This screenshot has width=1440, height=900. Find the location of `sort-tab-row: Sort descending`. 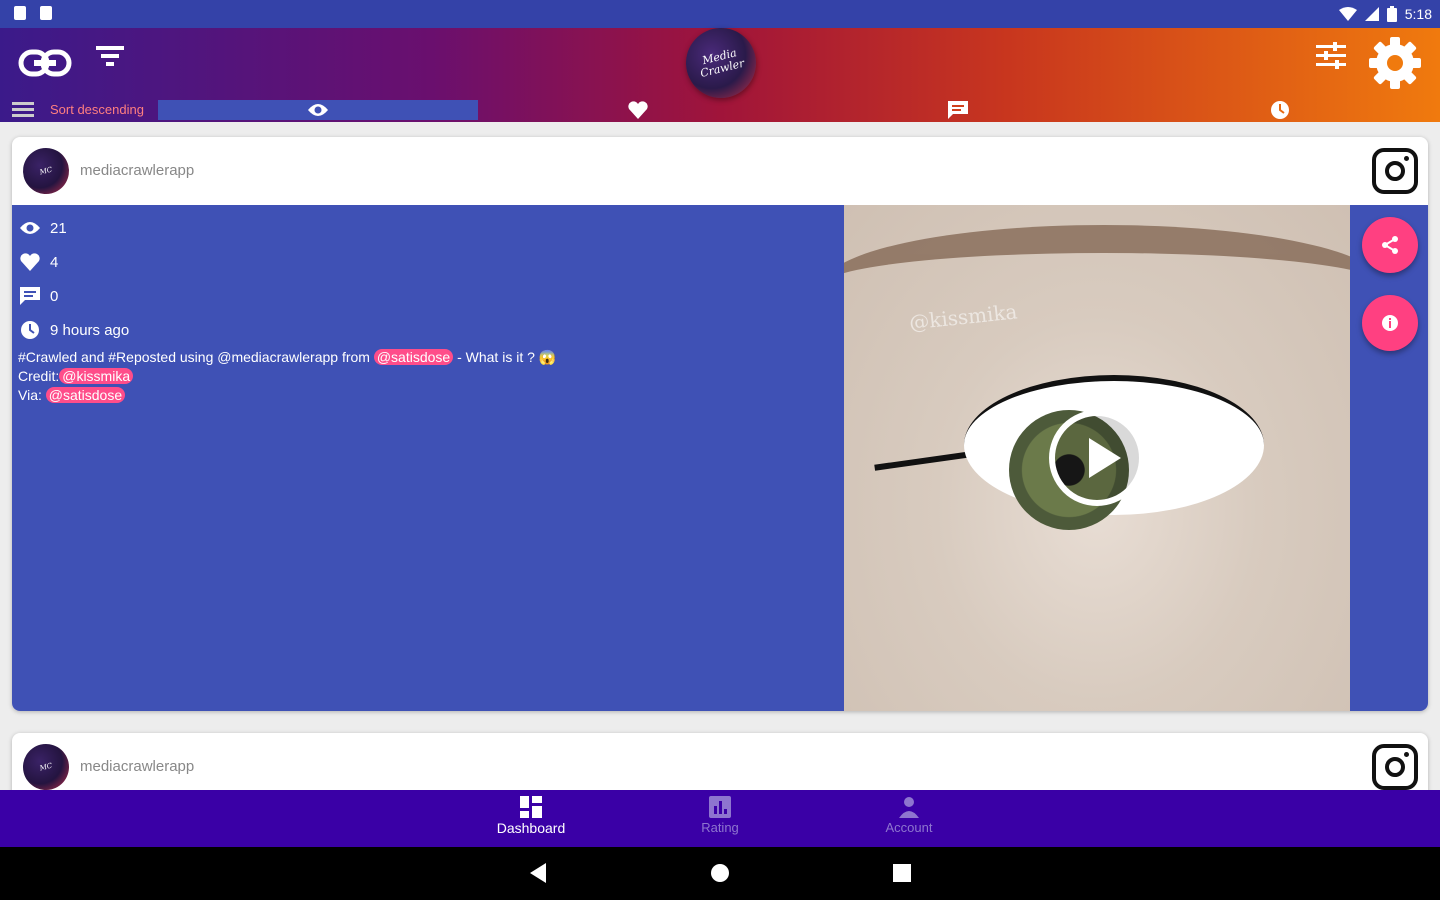

sort-tab-row: Sort descending is located at coordinates (720, 110).